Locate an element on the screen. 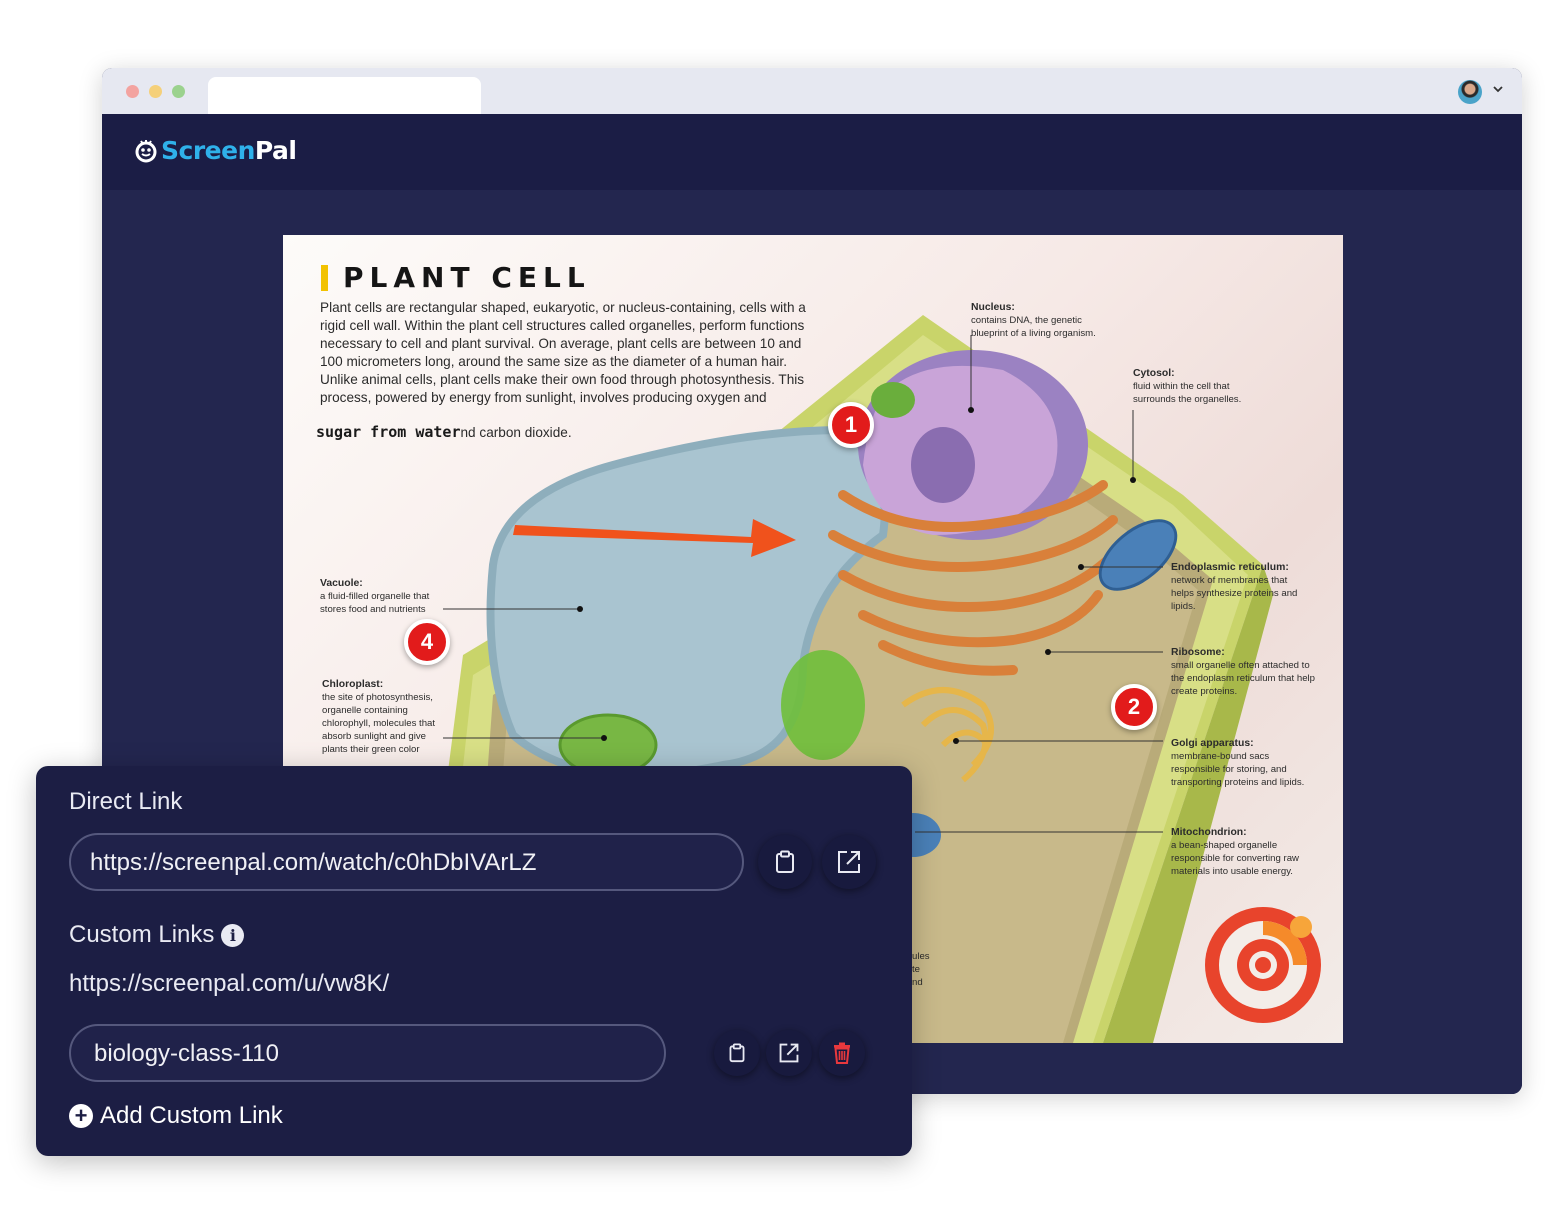 The image size is (1558, 1226). delete-custom-link-button is located at coordinates (842, 1053).